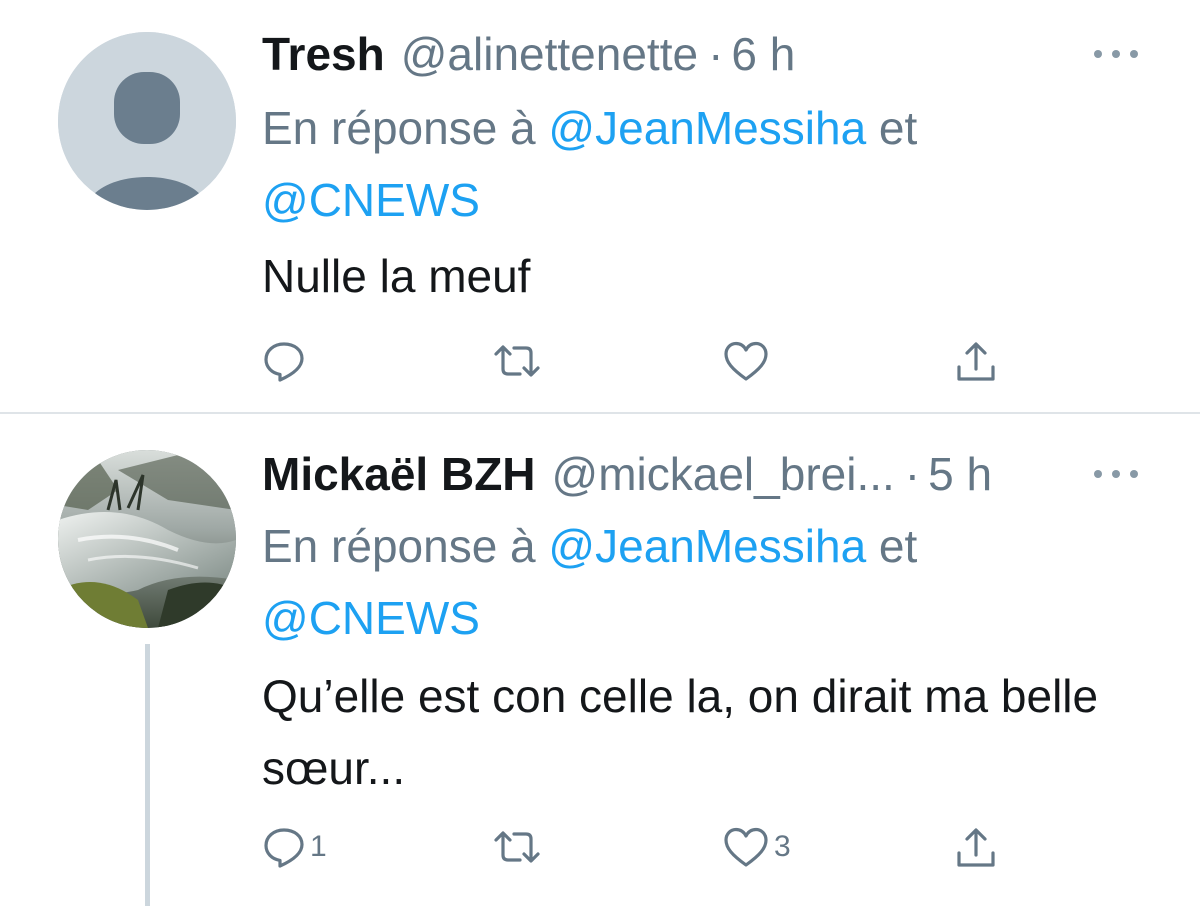  I want to click on reply-count: 1, so click(318, 846).